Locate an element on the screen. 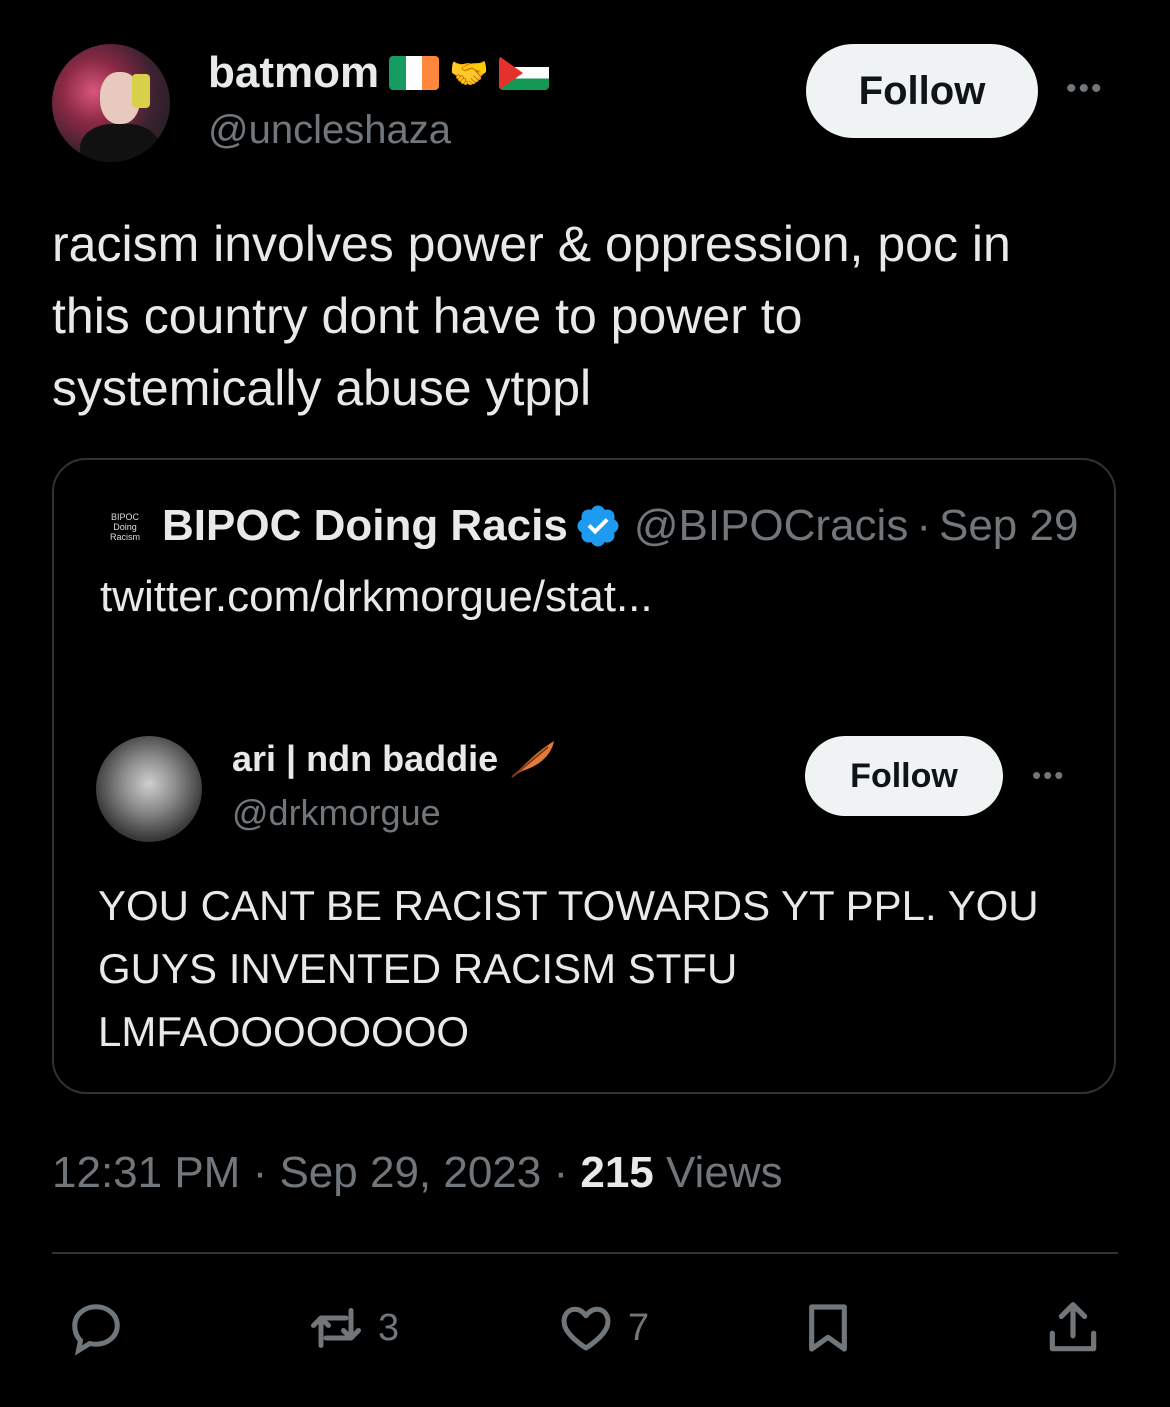 This screenshot has height=1407, width=1170. tweet-time: 12:31 PM is located at coordinates (146, 1172).